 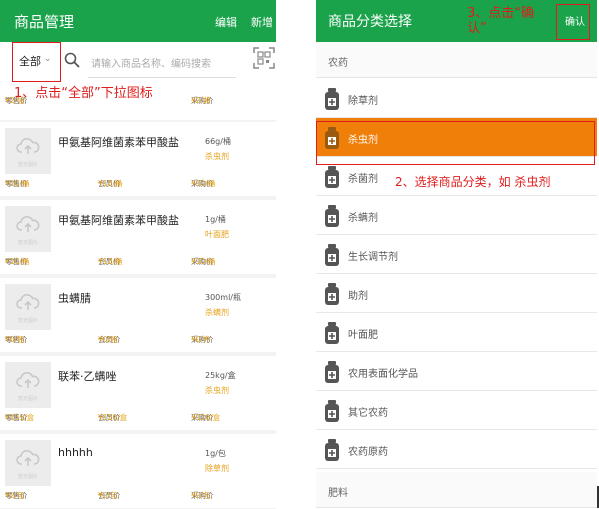 I want to click on category-item: 叶面肥, so click(x=456, y=332).